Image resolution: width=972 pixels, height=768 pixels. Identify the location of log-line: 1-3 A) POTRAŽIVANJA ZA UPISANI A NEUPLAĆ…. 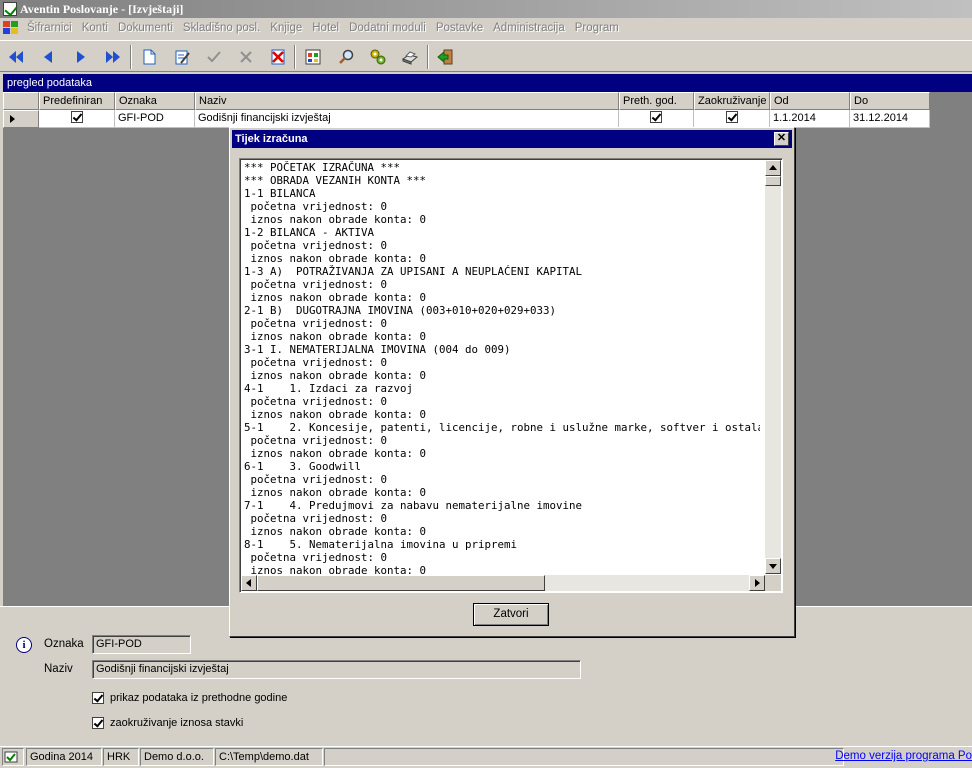
(413, 271).